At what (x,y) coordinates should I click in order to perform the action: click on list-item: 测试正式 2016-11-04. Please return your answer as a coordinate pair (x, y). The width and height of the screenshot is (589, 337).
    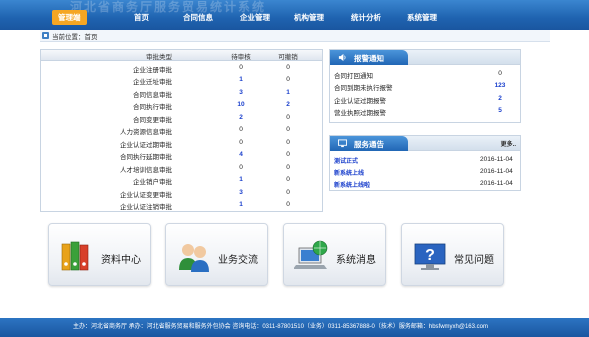
    Looking at the image, I should click on (425, 160).